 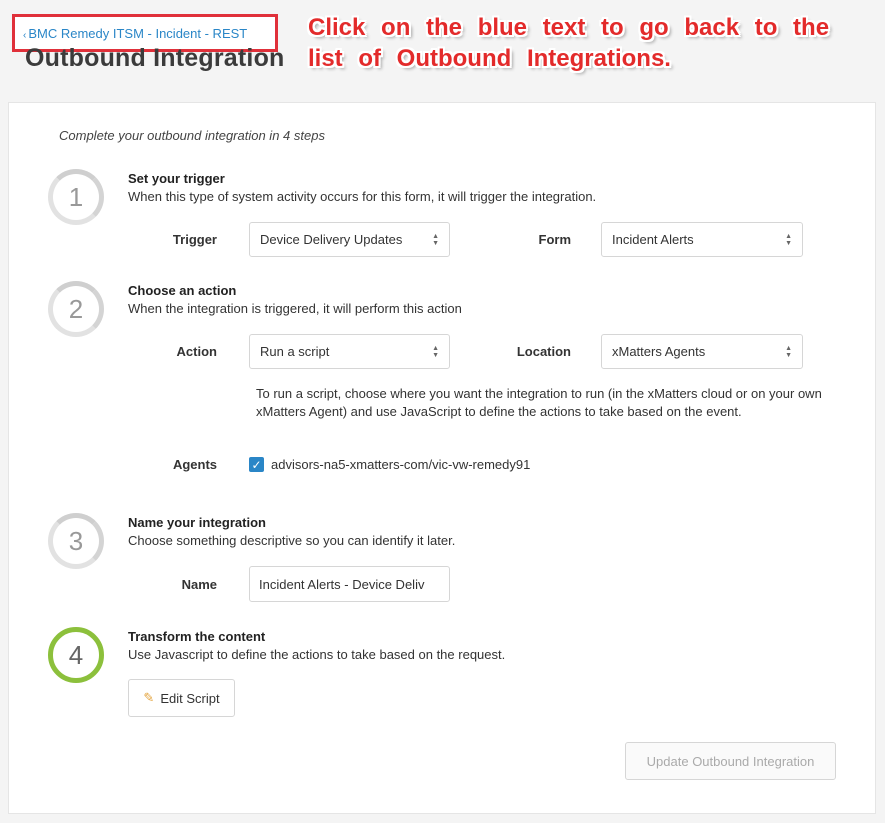 What do you see at coordinates (659, 351) in the screenshot?
I see `location-select-value: xMatters Agents` at bounding box center [659, 351].